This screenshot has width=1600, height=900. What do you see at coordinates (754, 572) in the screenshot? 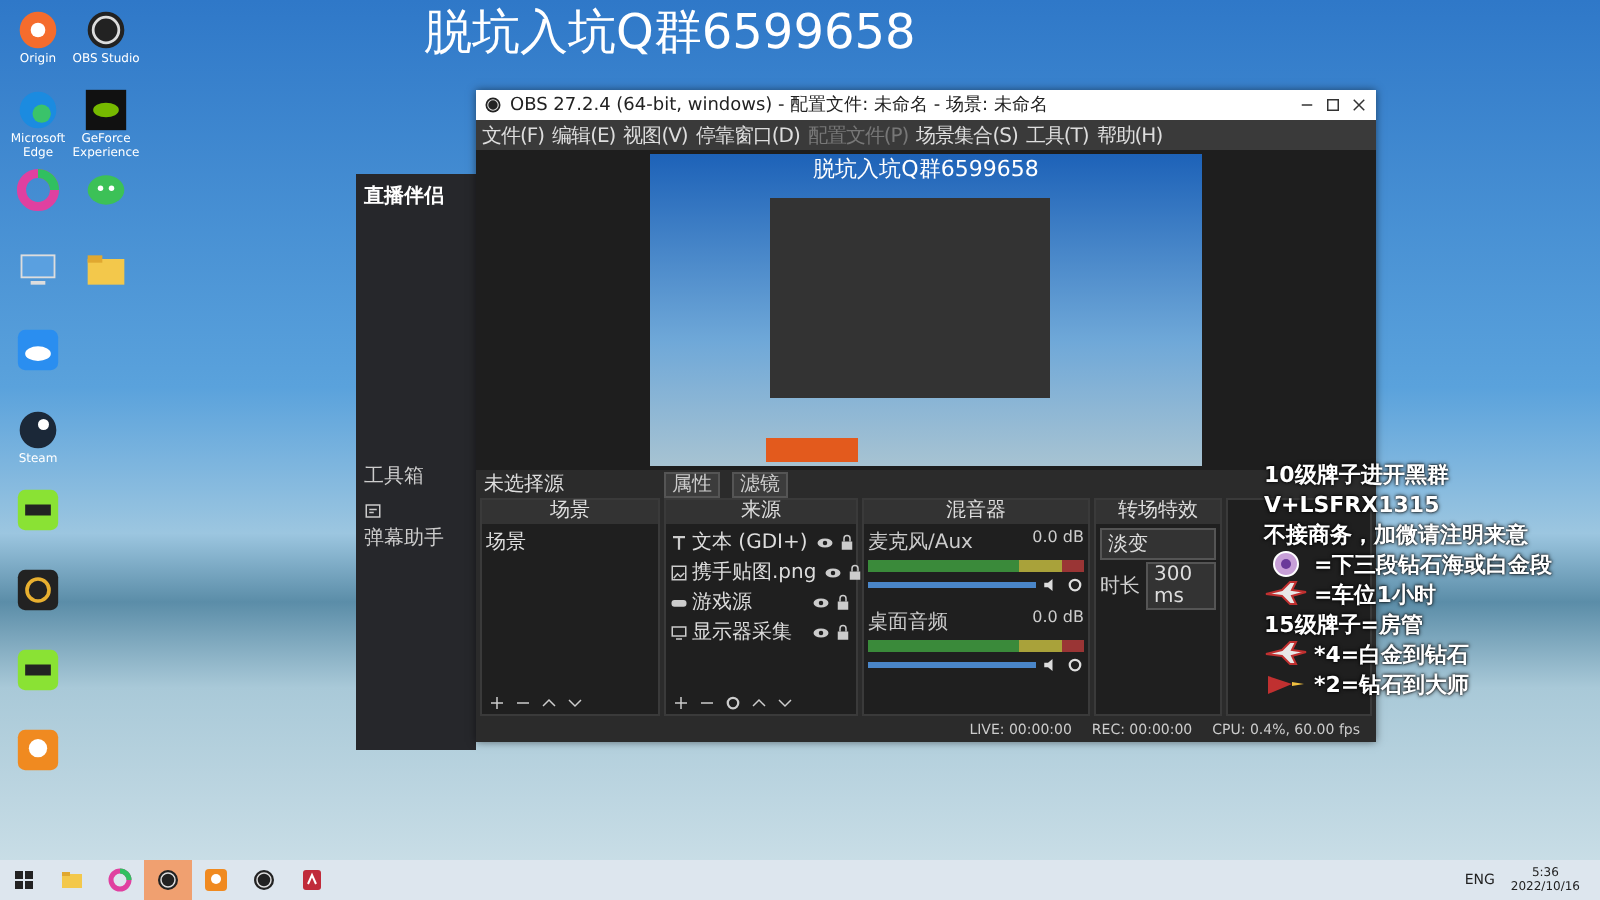
I see `source-name: 携手贴图.png` at bounding box center [754, 572].